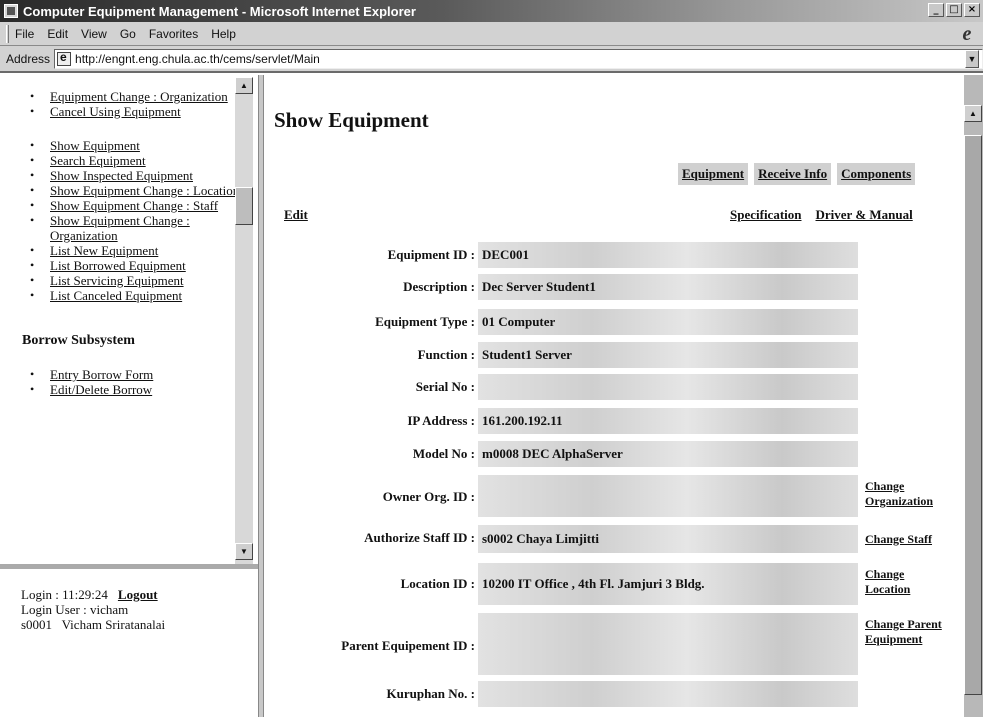 Image resolution: width=983 pixels, height=717 pixels. Describe the element at coordinates (173, 34) in the screenshot. I see `menu-favorites: Favorites` at that location.